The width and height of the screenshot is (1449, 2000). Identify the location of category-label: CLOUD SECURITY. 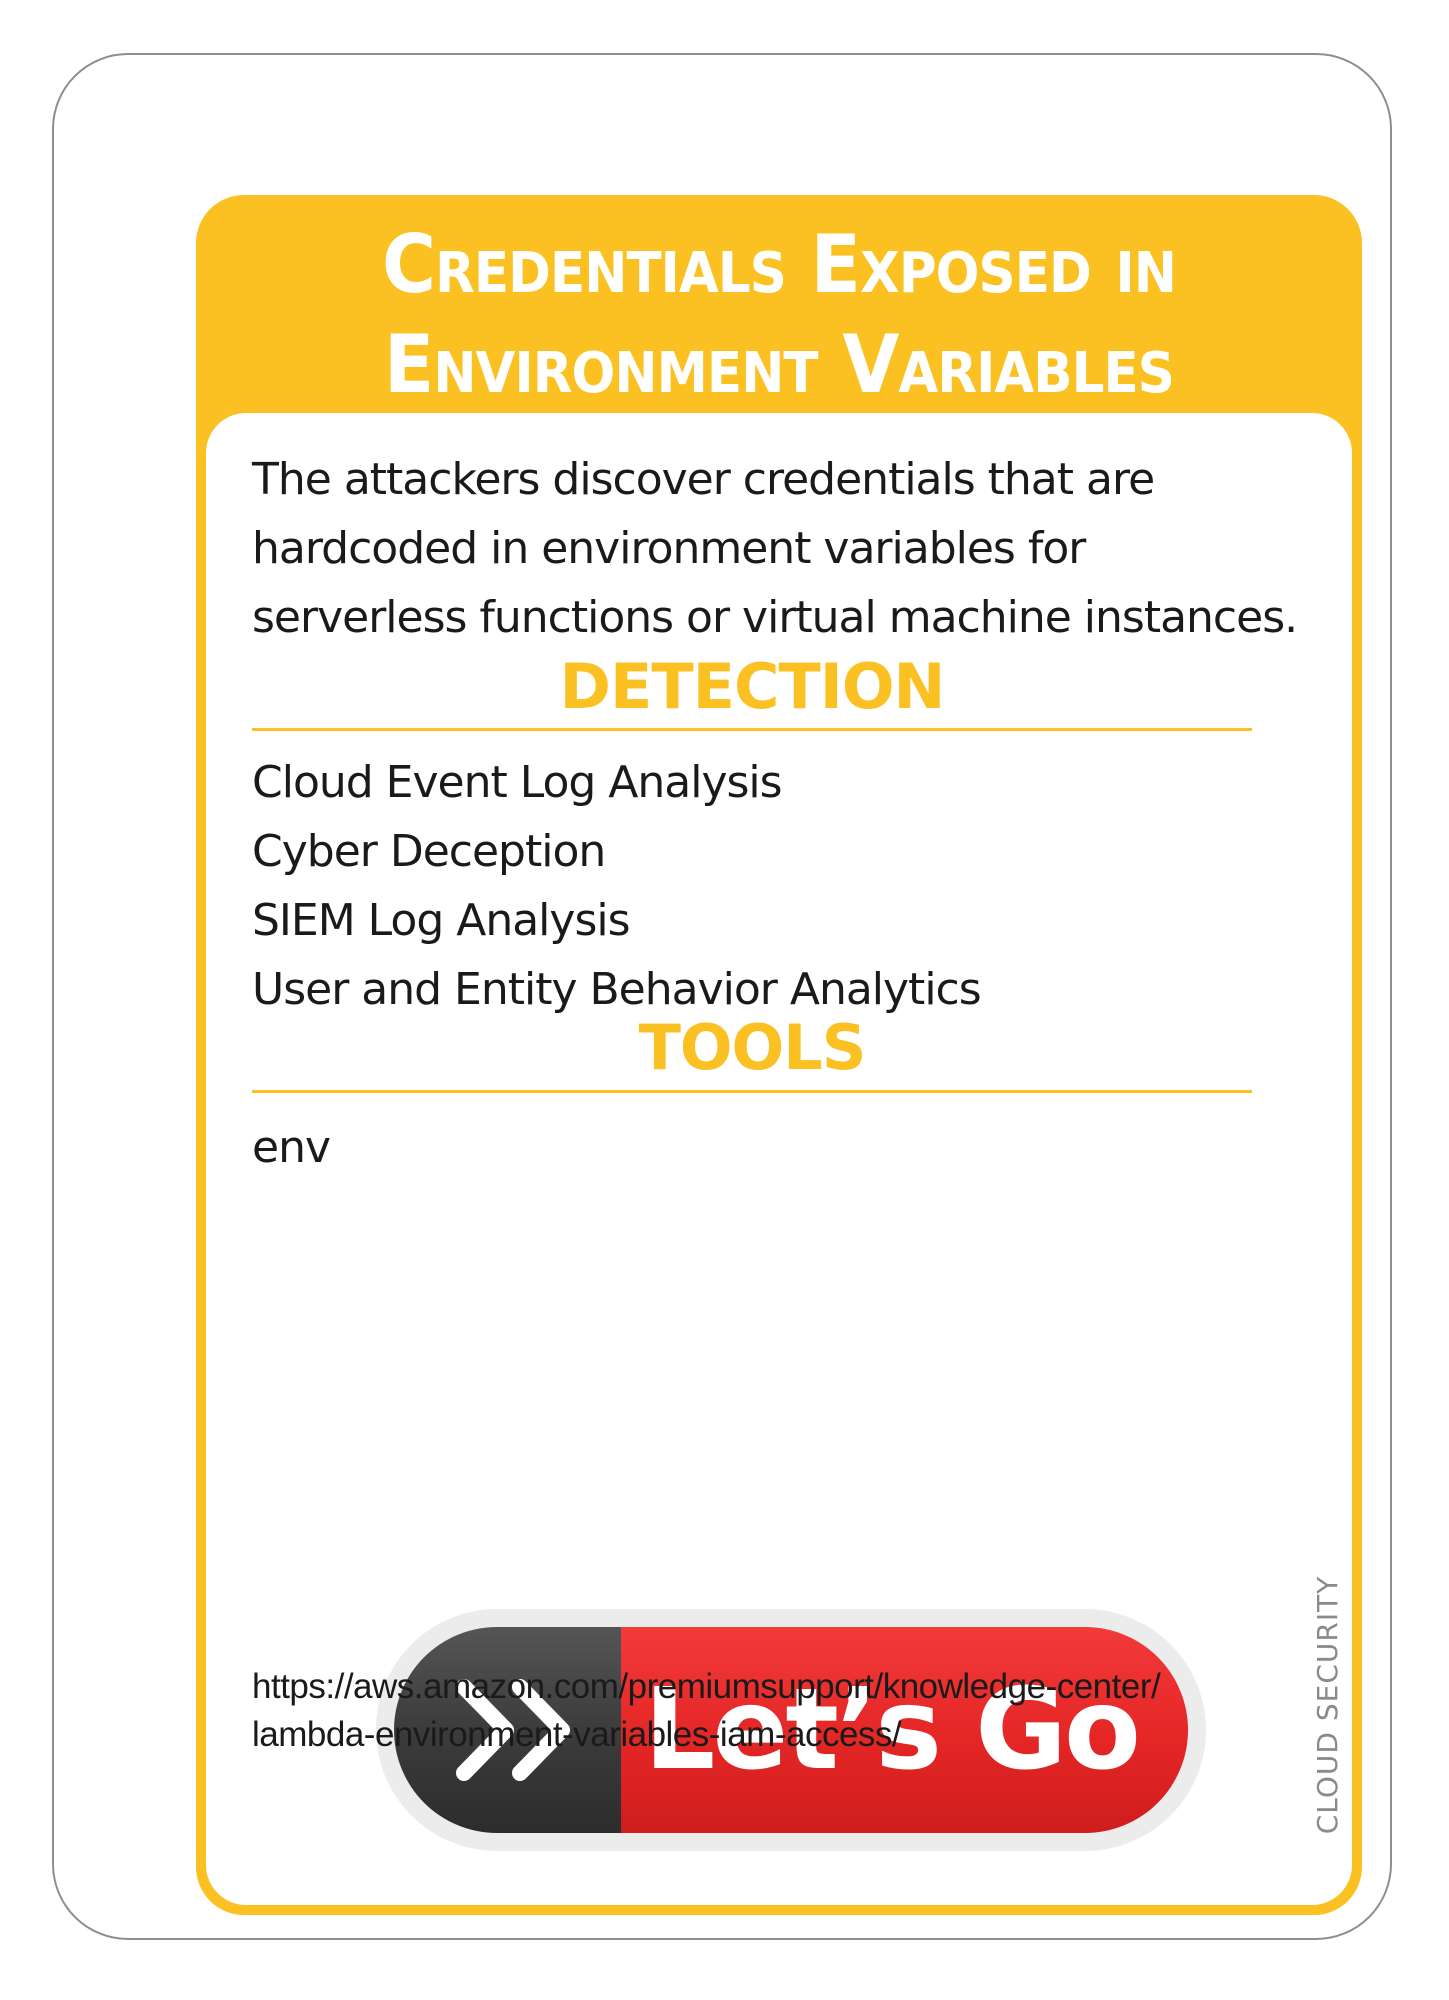
(1327, 1705).